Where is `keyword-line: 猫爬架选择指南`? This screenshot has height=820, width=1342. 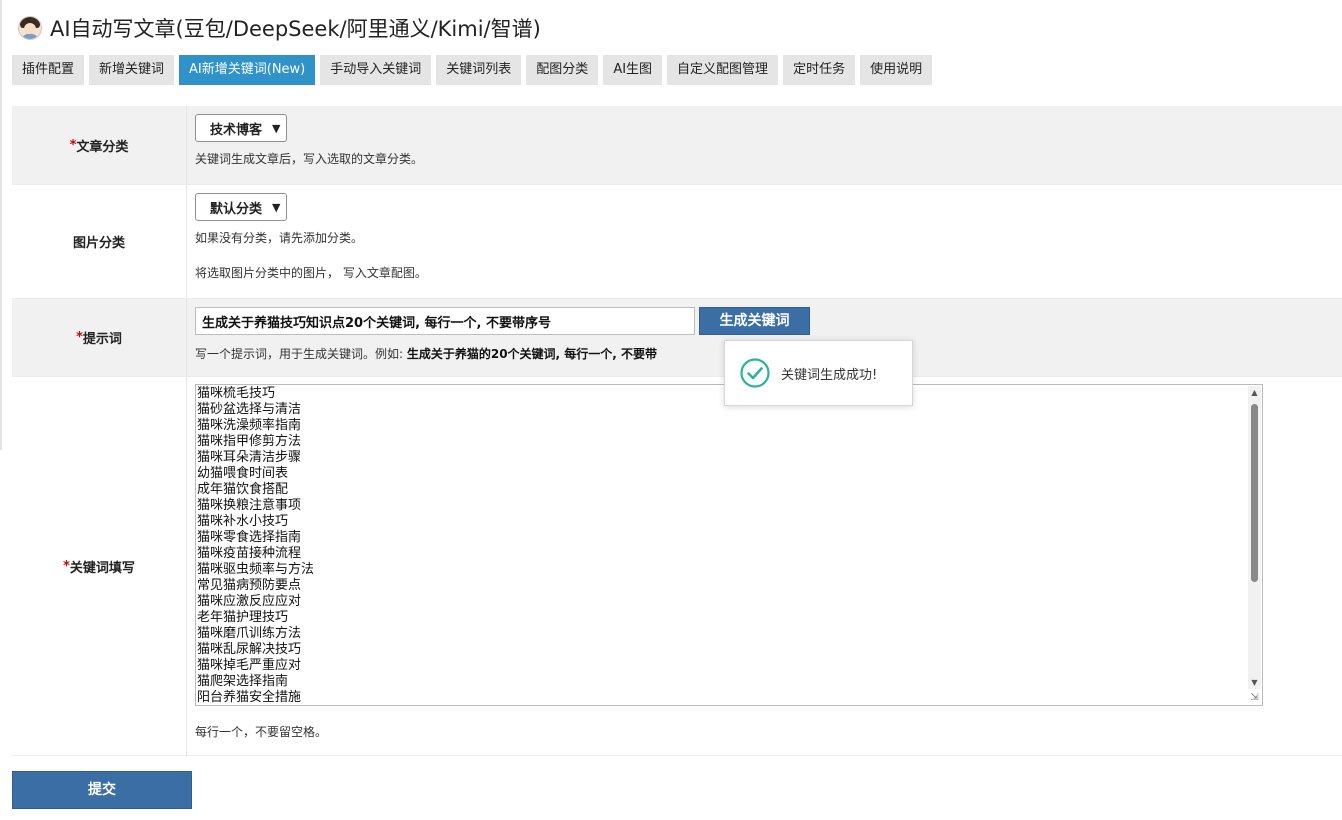 keyword-line: 猫爬架选择指南 is located at coordinates (243, 681).